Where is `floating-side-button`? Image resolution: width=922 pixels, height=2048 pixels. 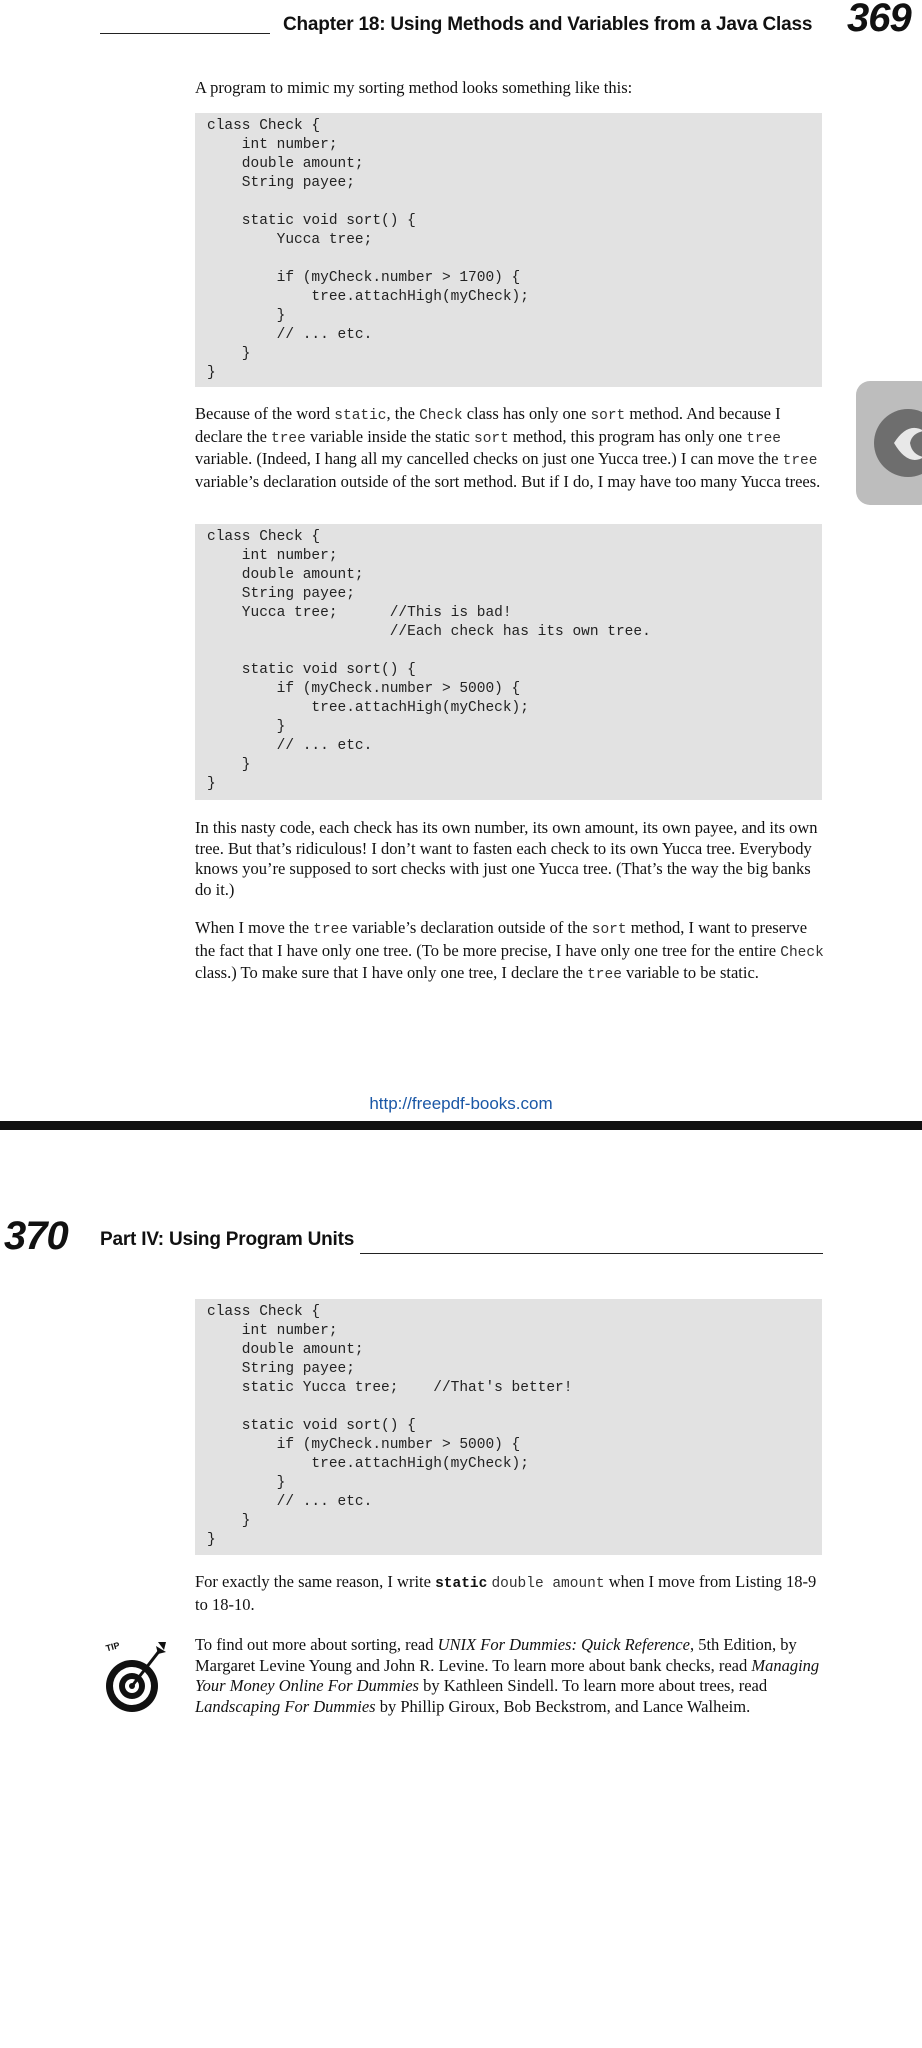 floating-side-button is located at coordinates (889, 443).